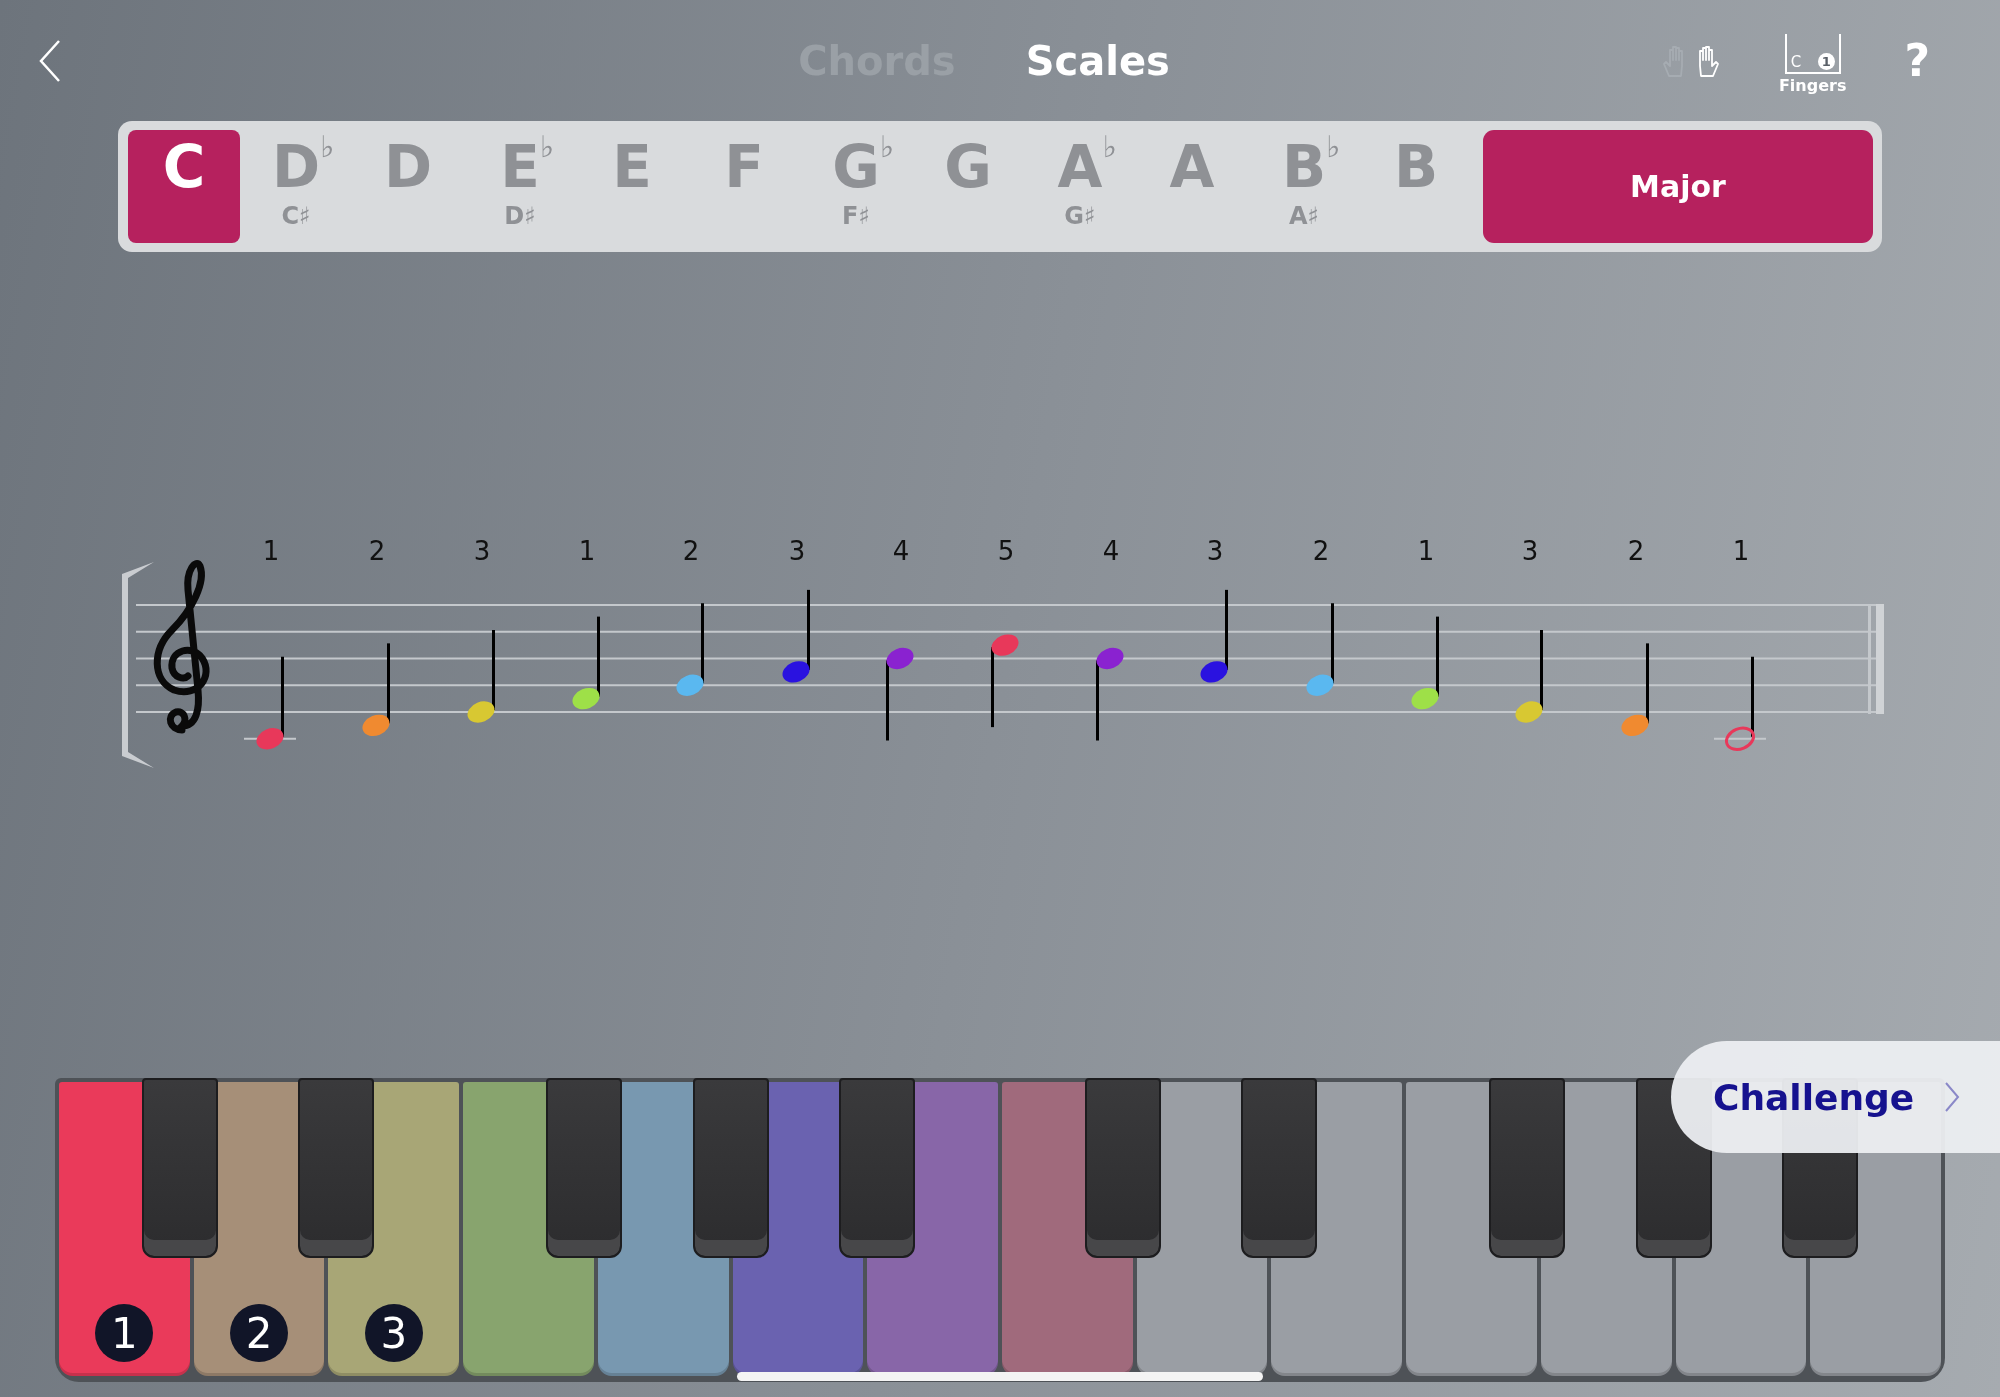  I want to click on key-button: D♭ C♯, so click(296, 186).